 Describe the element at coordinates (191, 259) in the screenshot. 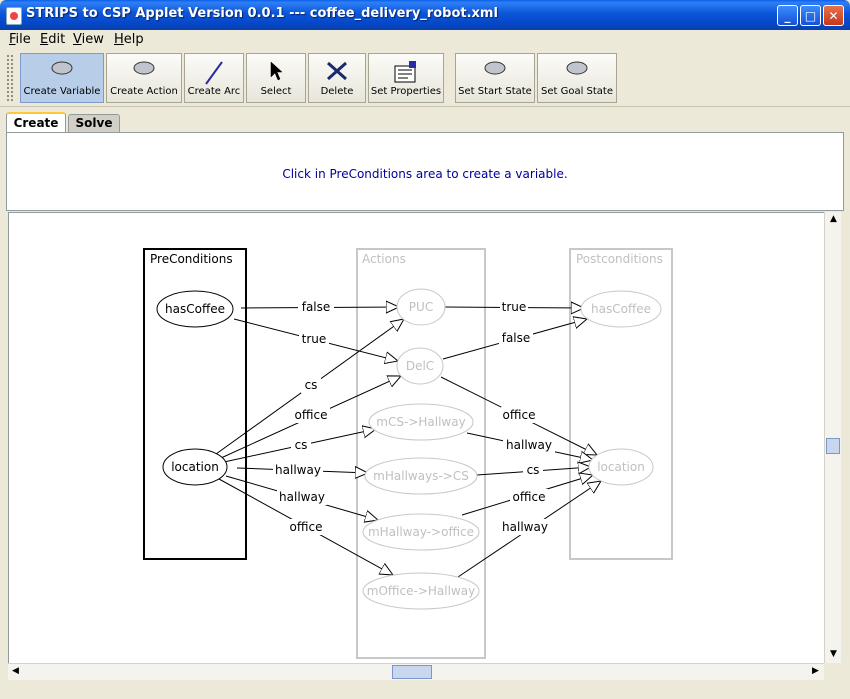

I see `preconditions-title: PreConditions` at that location.